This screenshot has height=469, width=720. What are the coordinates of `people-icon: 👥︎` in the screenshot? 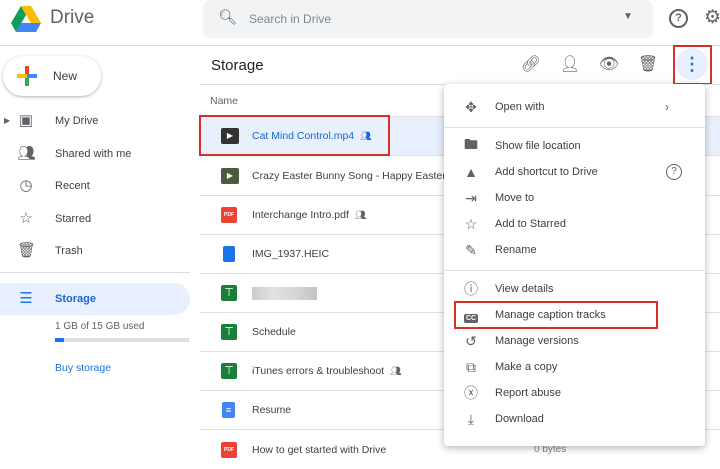 It's located at (27, 153).